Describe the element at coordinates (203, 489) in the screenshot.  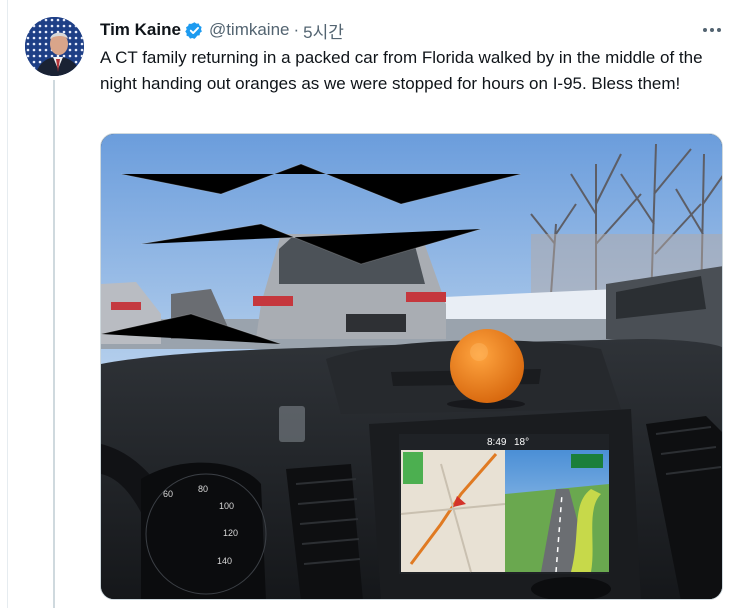
I see `speed-tick-80: 80` at that location.